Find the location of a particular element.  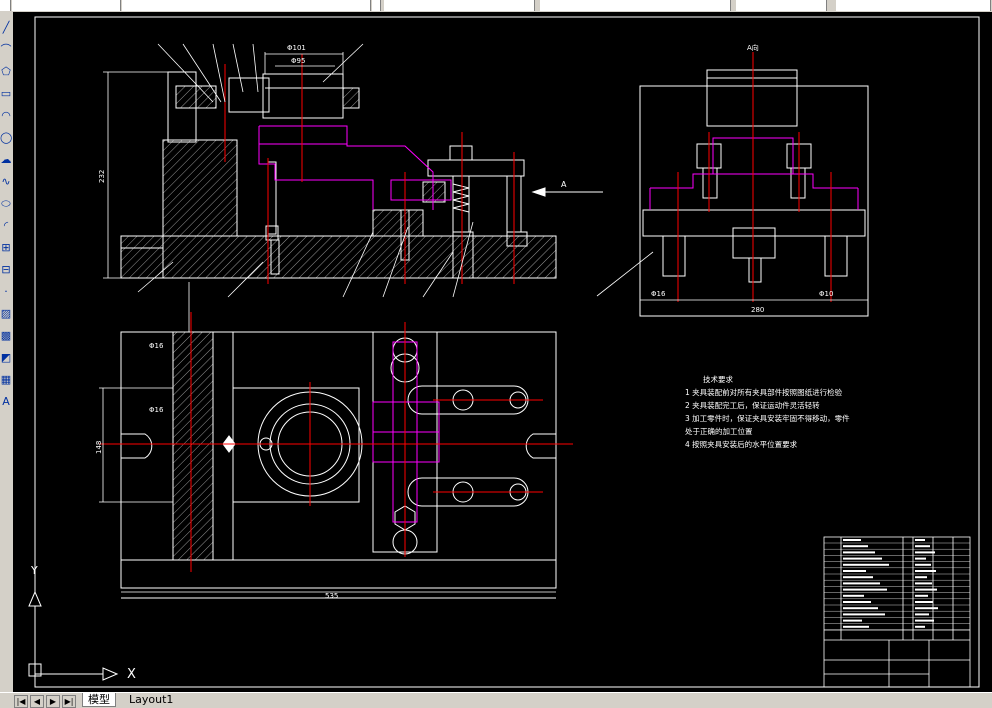

tech-note-line: 1 夹具装配前对所有夹具部件按照图纸进行检验 is located at coordinates (764, 392).